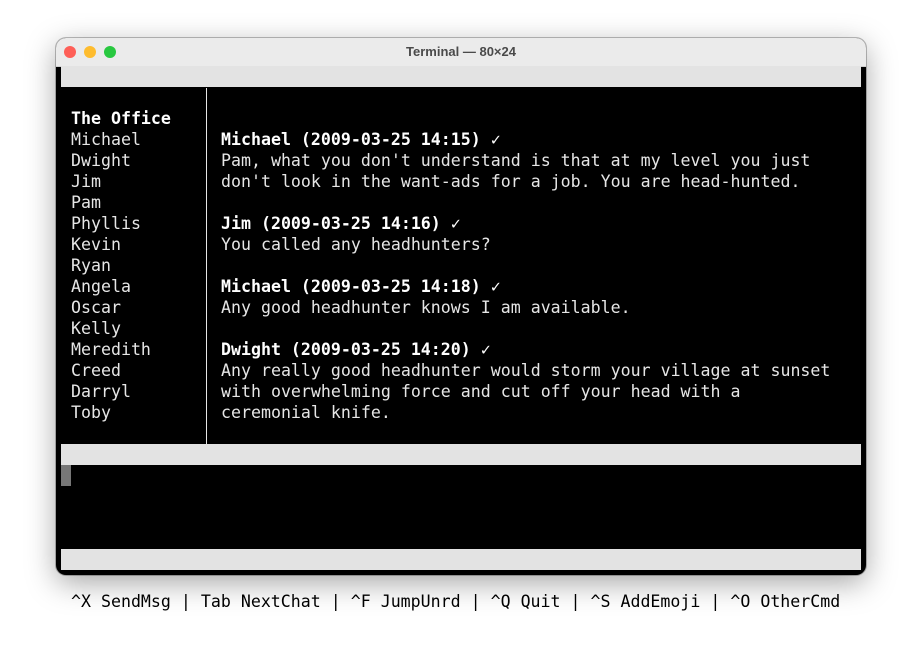 The height and width of the screenshot is (654, 922). Describe the element at coordinates (96, 307) in the screenshot. I see `chat-item: Oscar` at that location.